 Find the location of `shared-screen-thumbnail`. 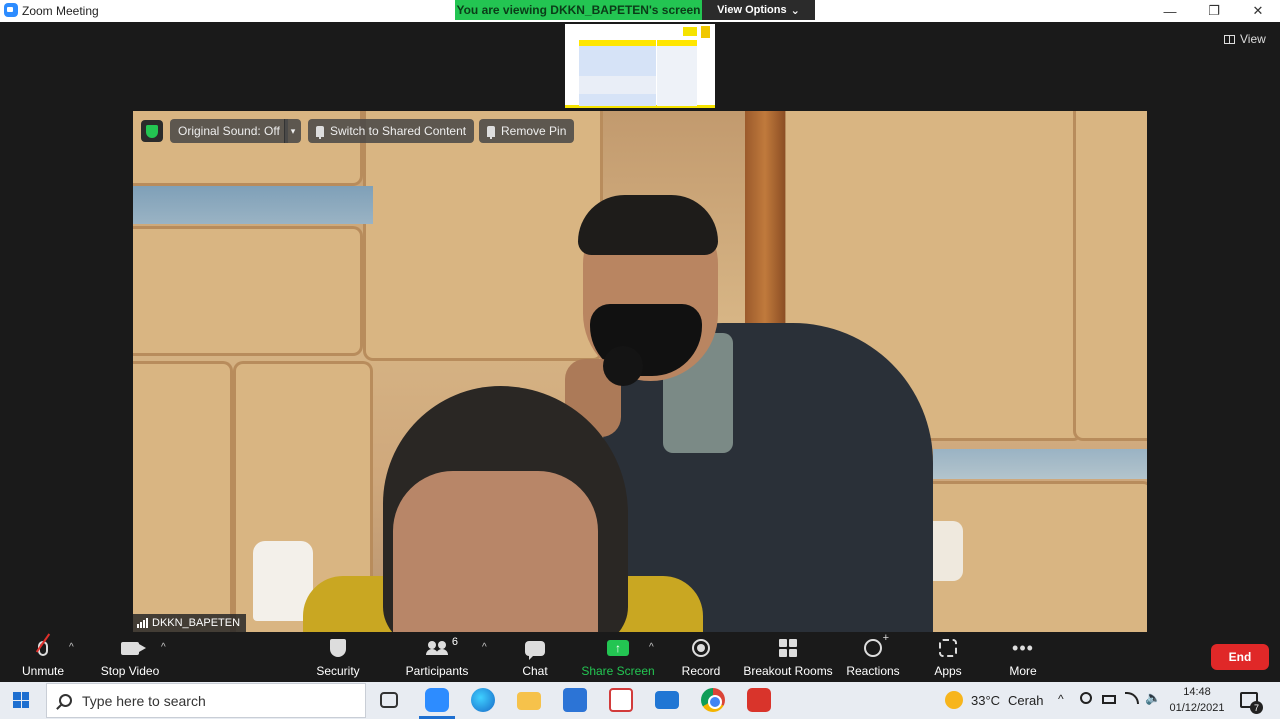

shared-screen-thumbnail is located at coordinates (640, 66).